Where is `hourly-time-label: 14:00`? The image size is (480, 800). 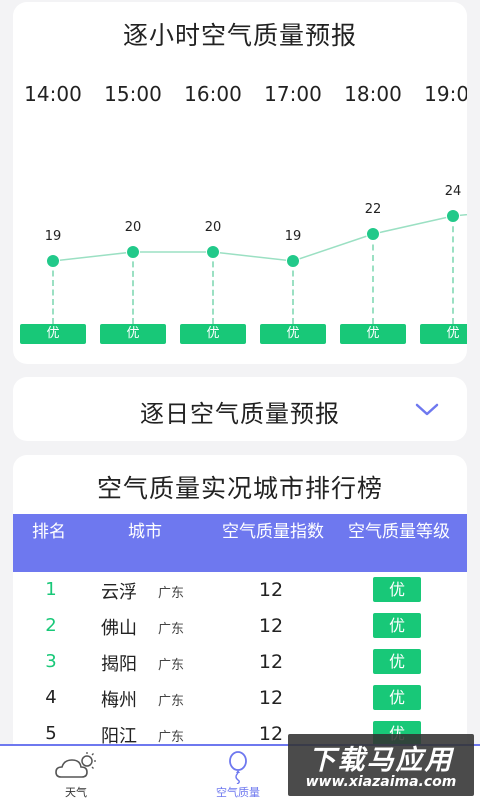 hourly-time-label: 14:00 is located at coordinates (53, 94).